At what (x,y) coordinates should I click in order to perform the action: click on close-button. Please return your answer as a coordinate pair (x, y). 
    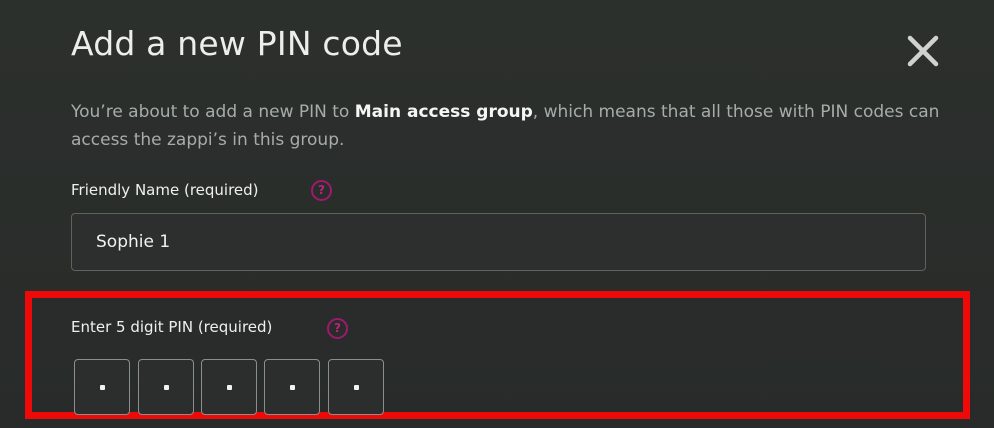
    Looking at the image, I should click on (923, 51).